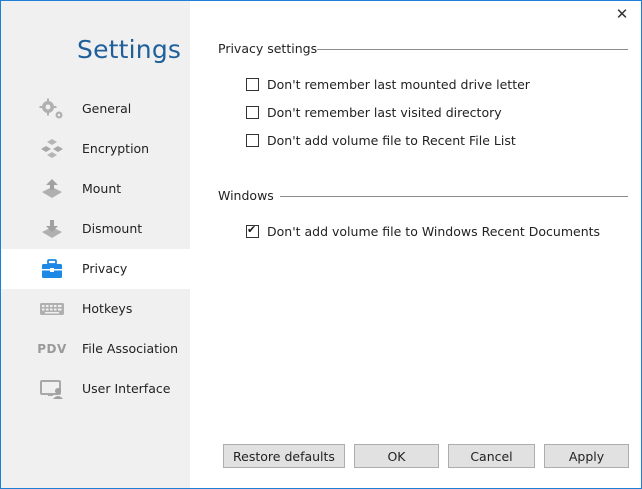  What do you see at coordinates (268, 48) in the screenshot?
I see `privacy-settings-title: Privacy settings` at bounding box center [268, 48].